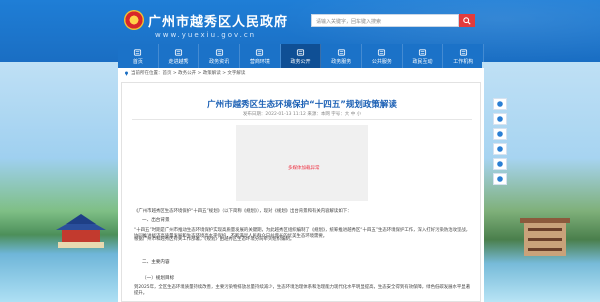  I want to click on site-url: www.yuexiu.gov.cn, so click(206, 35).